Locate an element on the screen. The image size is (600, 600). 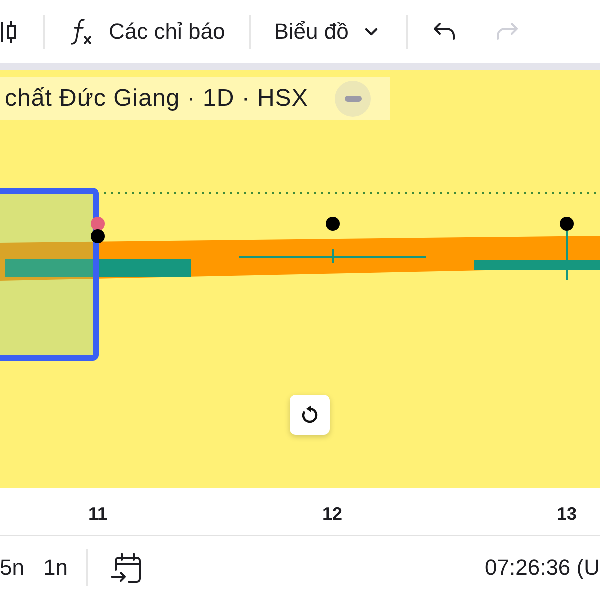
axis-label: 13 is located at coordinates (567, 514).